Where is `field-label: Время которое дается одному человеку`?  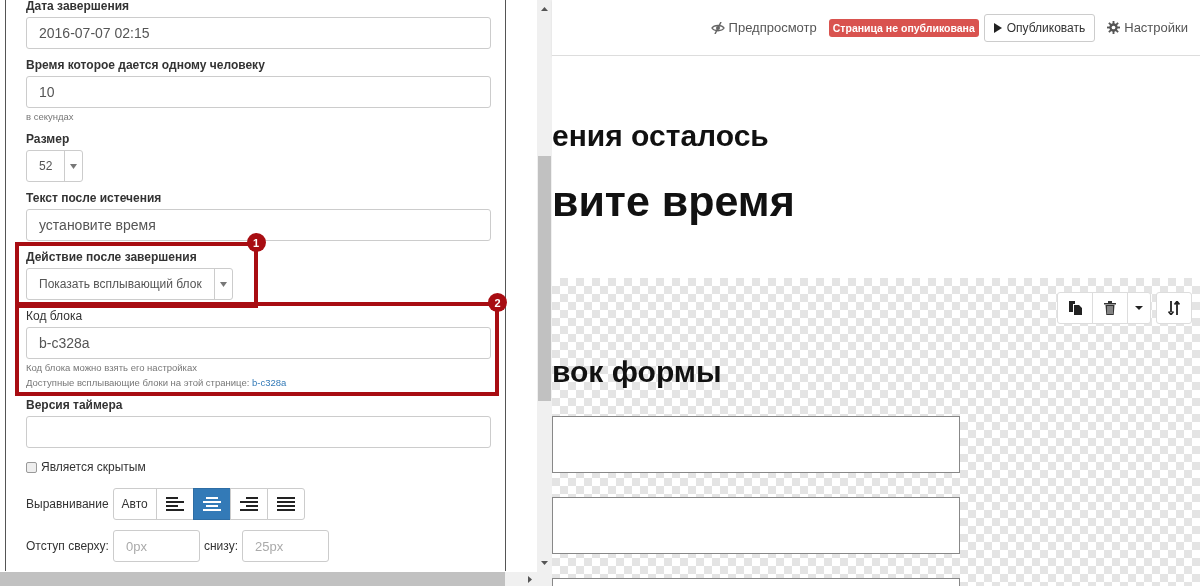 field-label: Время которое дается одному человеку is located at coordinates (146, 65).